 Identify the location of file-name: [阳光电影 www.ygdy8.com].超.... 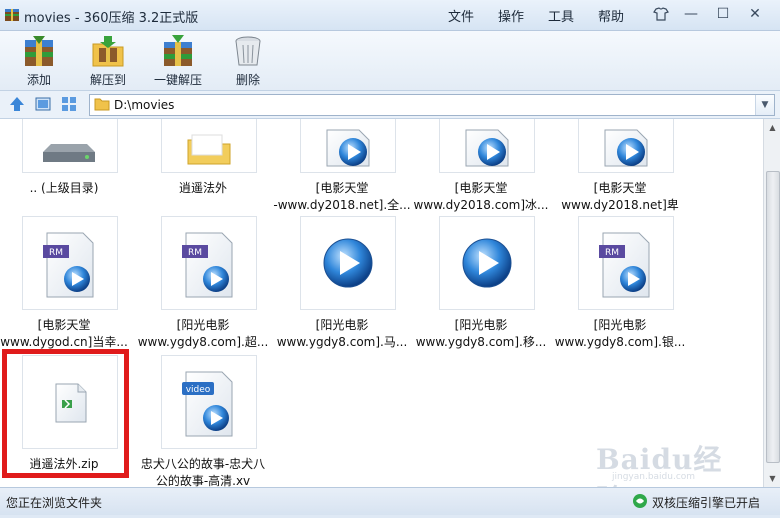
(203, 334).